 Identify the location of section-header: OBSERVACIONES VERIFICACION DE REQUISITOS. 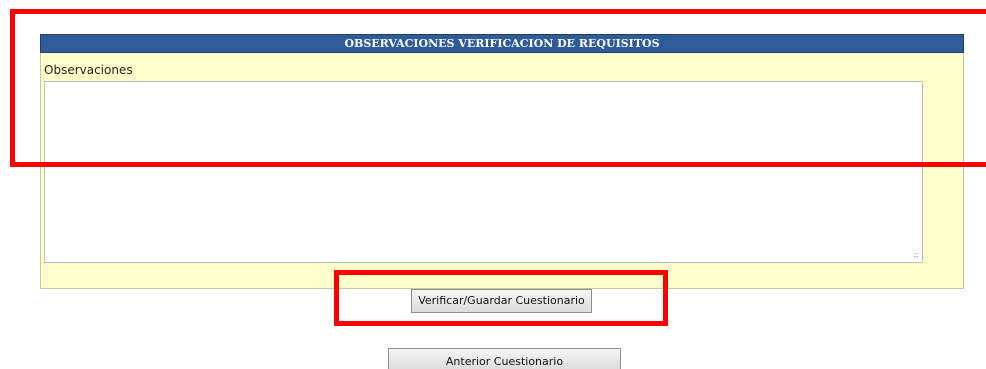
(502, 43).